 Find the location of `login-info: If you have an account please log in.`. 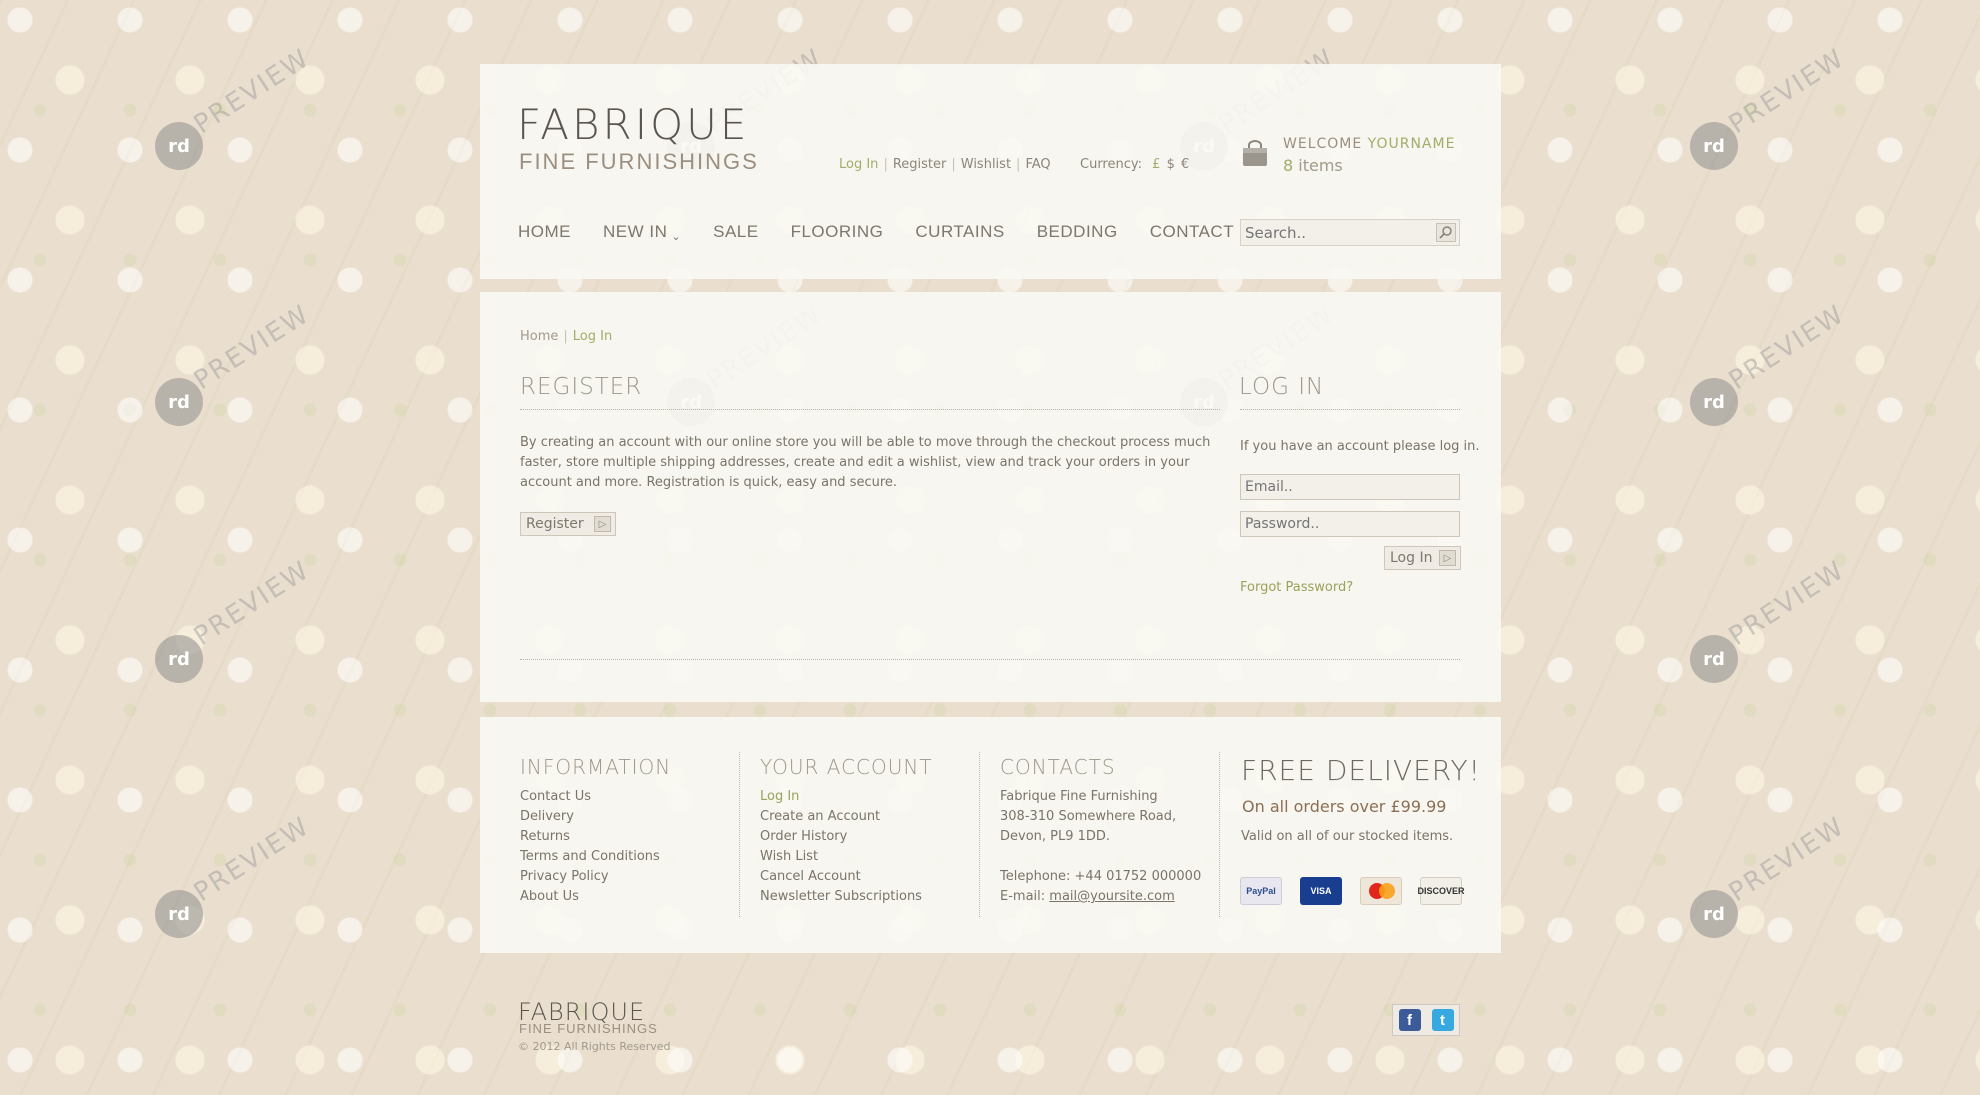

login-info: If you have an account please log in. is located at coordinates (1360, 446).